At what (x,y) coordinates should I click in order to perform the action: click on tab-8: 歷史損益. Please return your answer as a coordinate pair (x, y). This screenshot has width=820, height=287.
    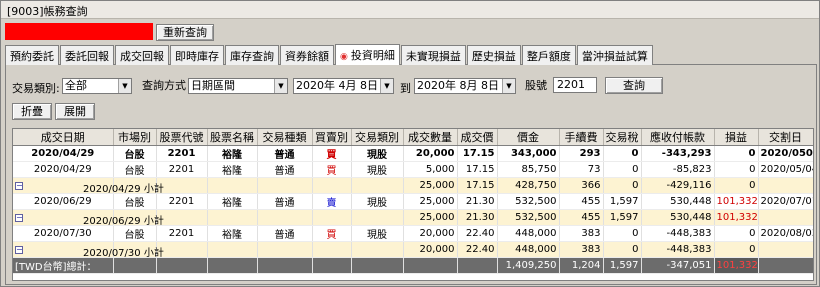
    Looking at the image, I should click on (493, 55).